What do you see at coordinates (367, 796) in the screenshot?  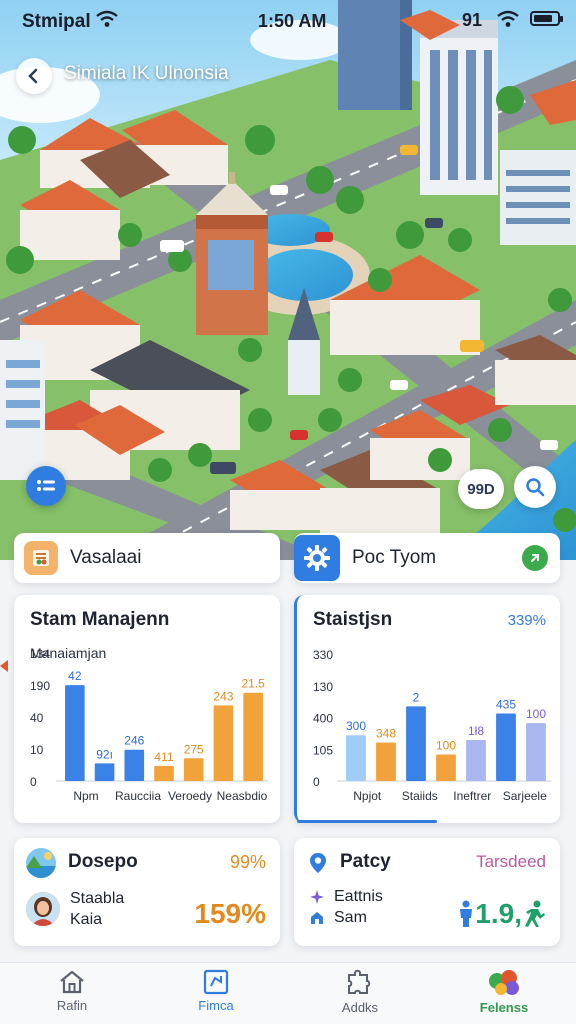 I see `x-category-label: Npjot` at bounding box center [367, 796].